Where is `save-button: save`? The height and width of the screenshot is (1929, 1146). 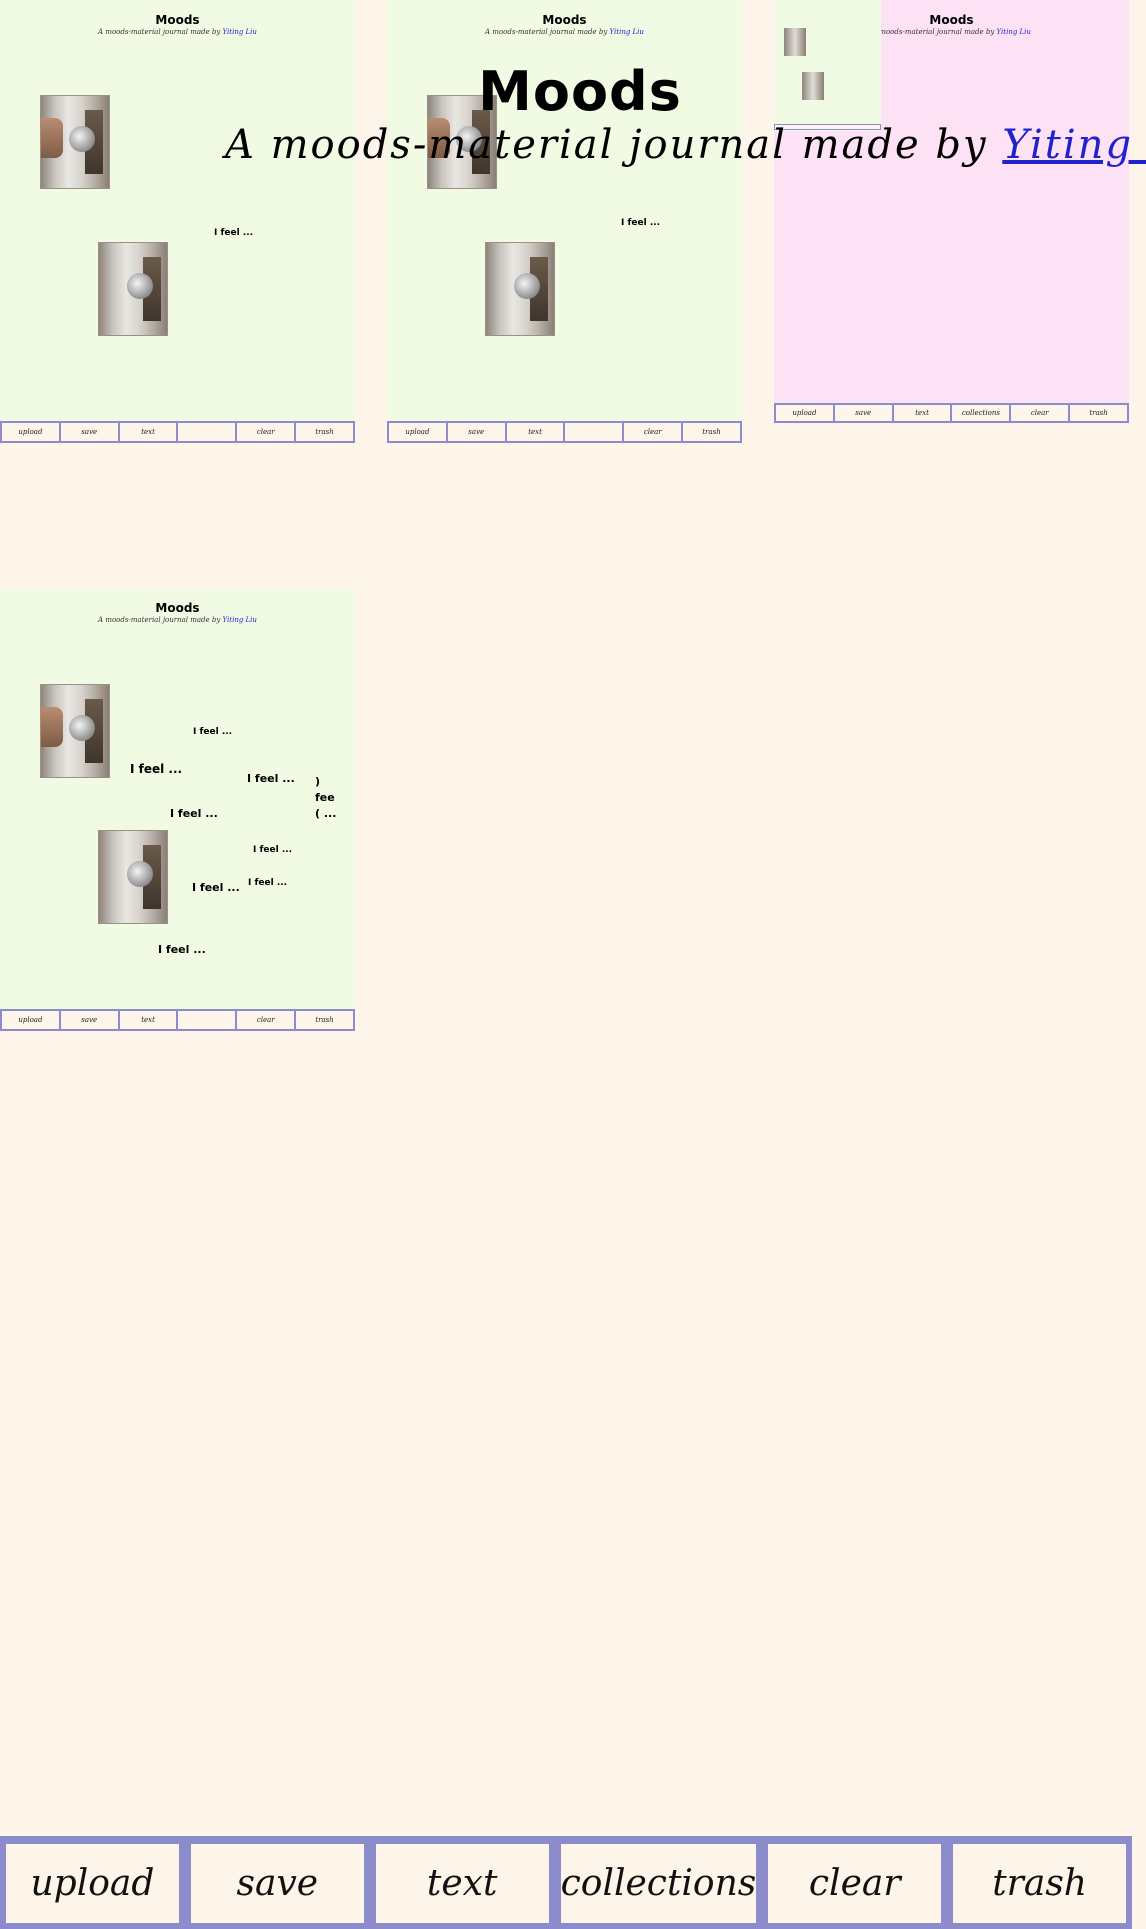
save-button: save is located at coordinates (277, 1883).